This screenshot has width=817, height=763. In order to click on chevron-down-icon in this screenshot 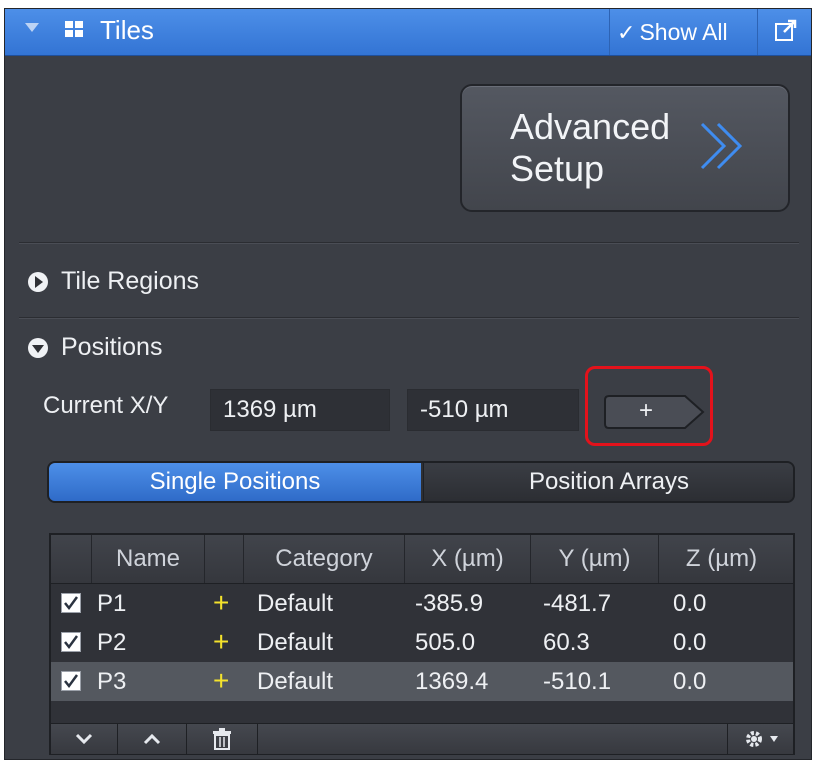, I will do `click(84, 739)`.